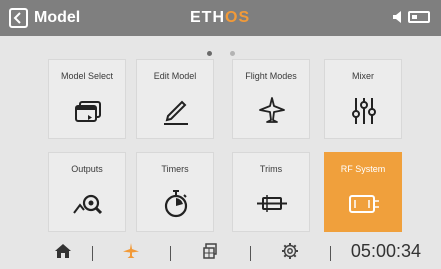 The height and width of the screenshot is (269, 441). What do you see at coordinates (272, 203) in the screenshot?
I see `trims-icon` at bounding box center [272, 203].